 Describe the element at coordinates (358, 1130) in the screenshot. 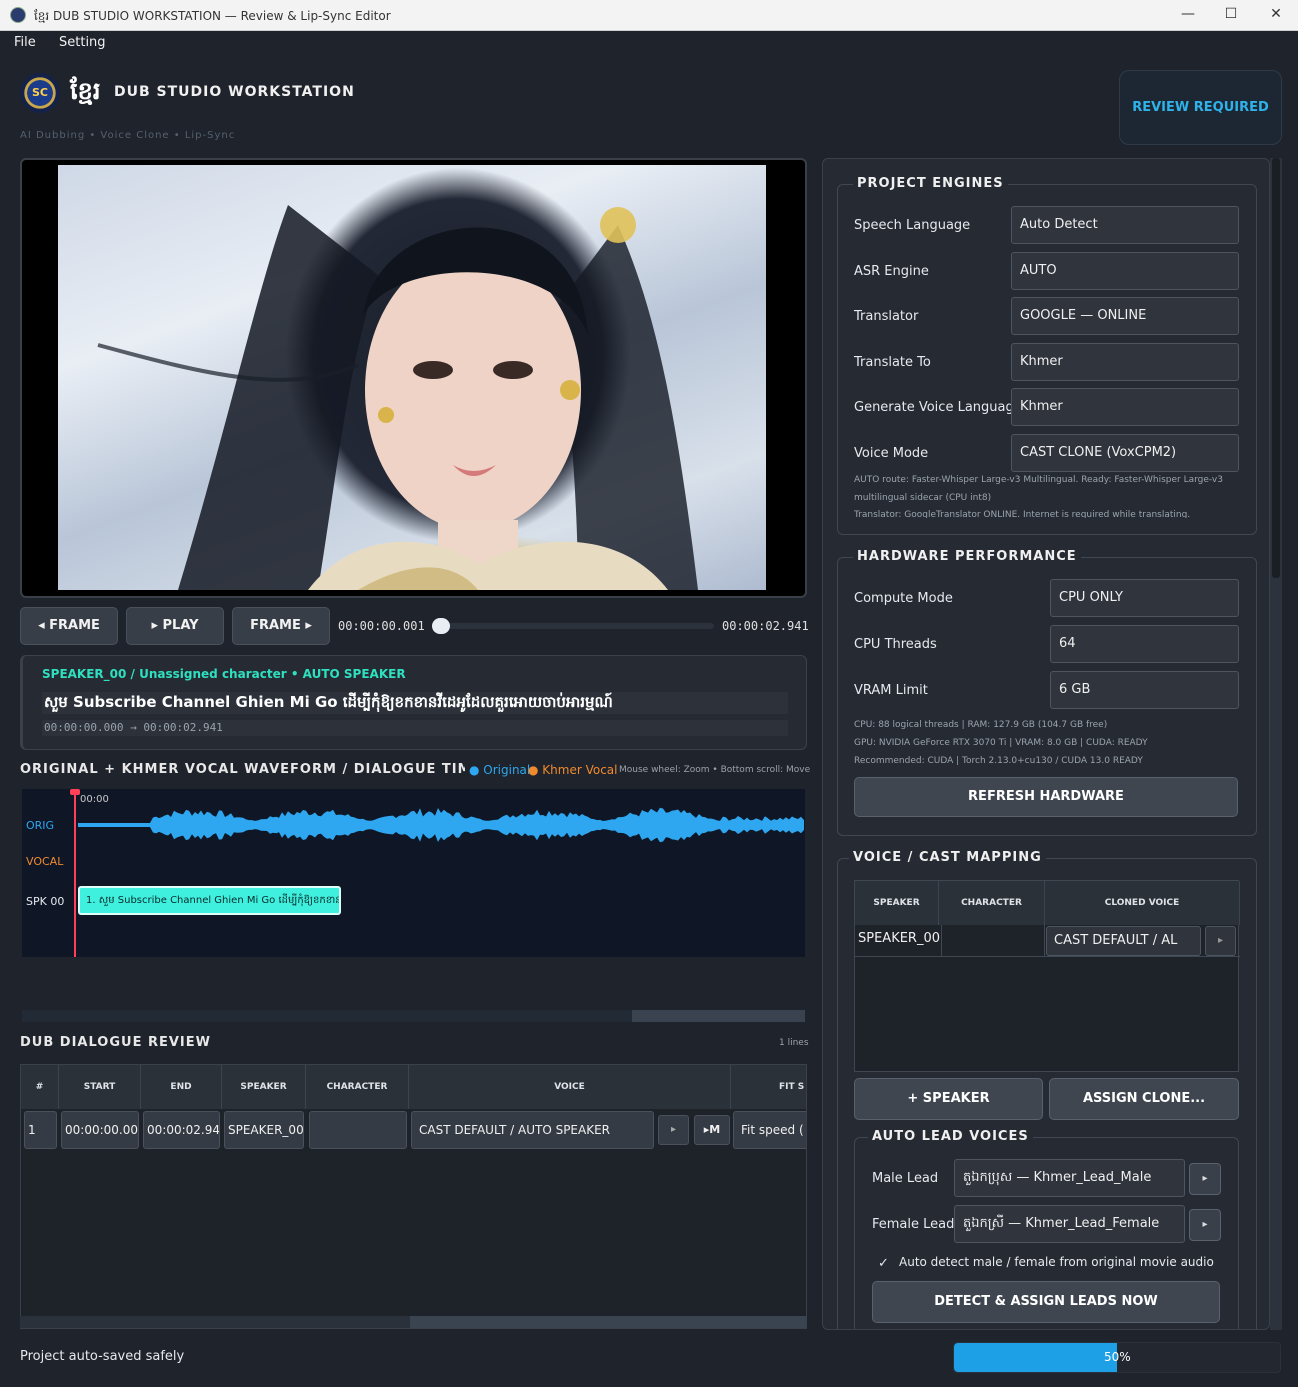

I see `row-character` at that location.